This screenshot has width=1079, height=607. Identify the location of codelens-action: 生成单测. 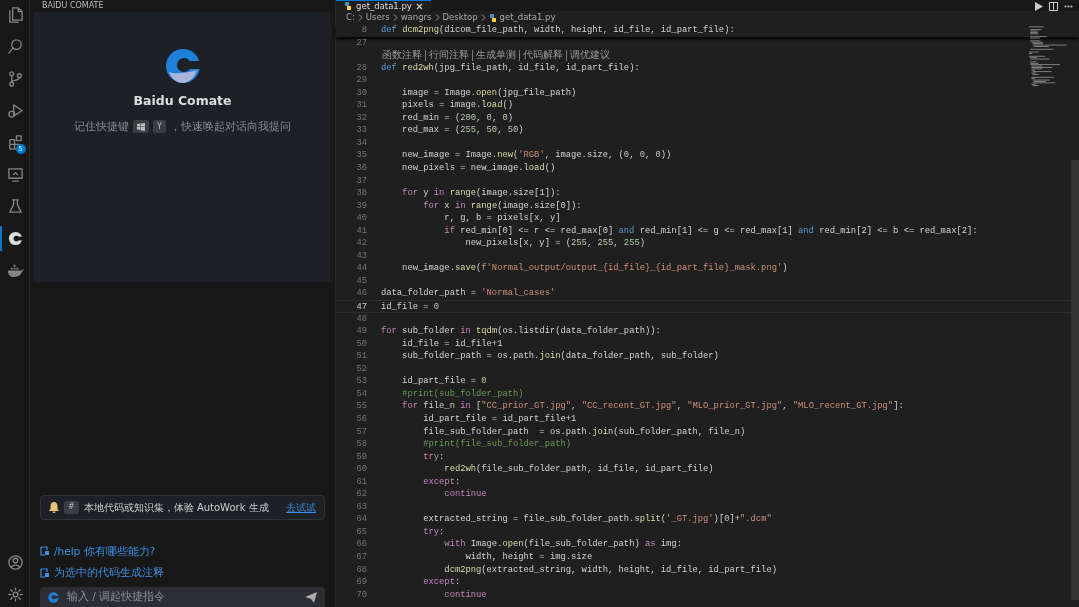
(495, 55).